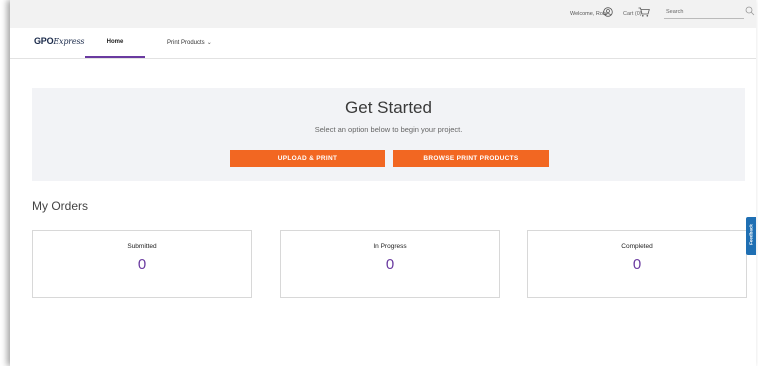  What do you see at coordinates (142, 246) in the screenshot?
I see `card-label: Submitted` at bounding box center [142, 246].